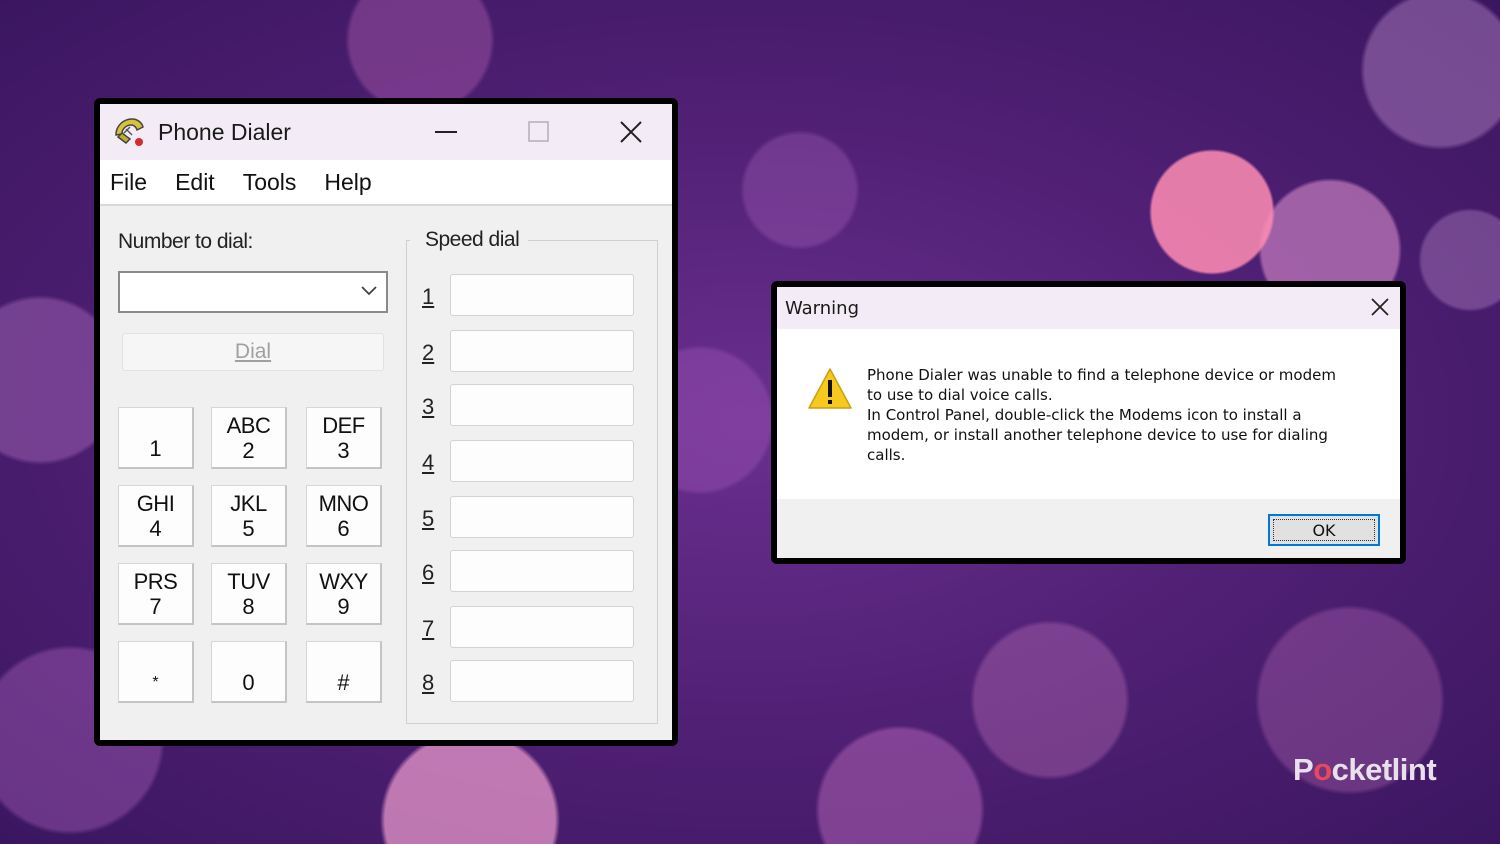 The width and height of the screenshot is (1500, 844). What do you see at coordinates (129, 132) in the screenshot?
I see `phone-dialer-app-icon` at bounding box center [129, 132].